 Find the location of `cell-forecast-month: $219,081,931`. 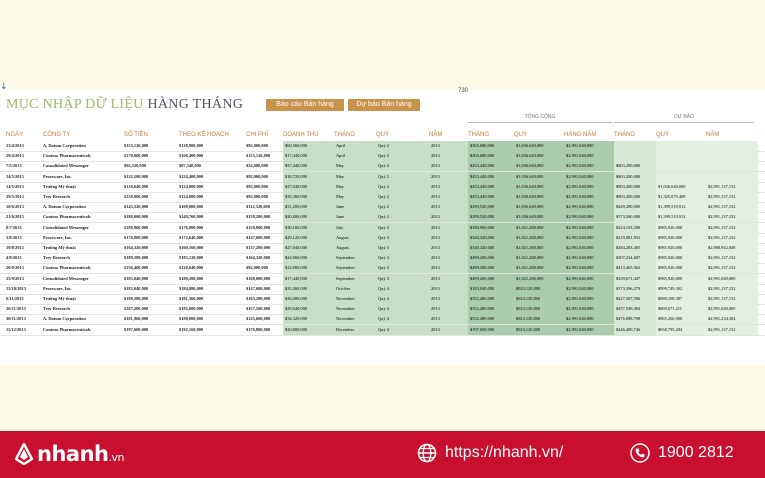

cell-forecast-month: $219,081,931 is located at coordinates (636, 237).